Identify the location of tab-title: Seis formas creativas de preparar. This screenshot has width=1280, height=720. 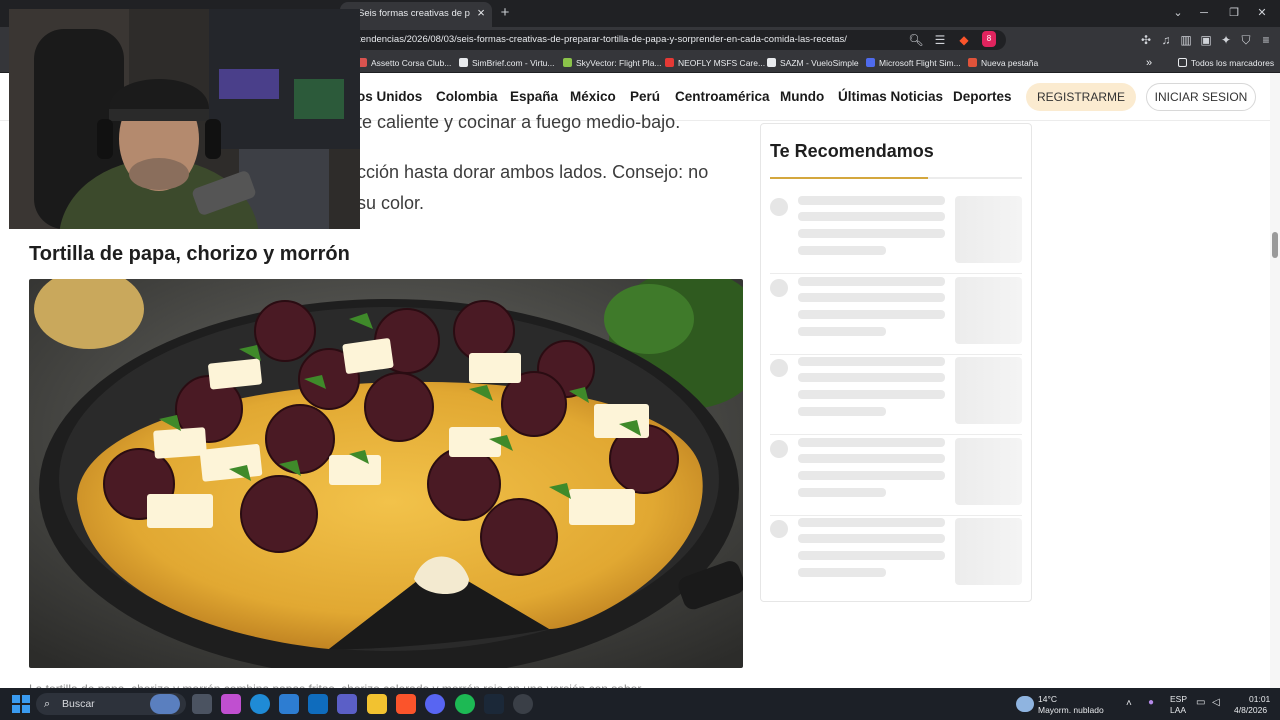
(414, 14).